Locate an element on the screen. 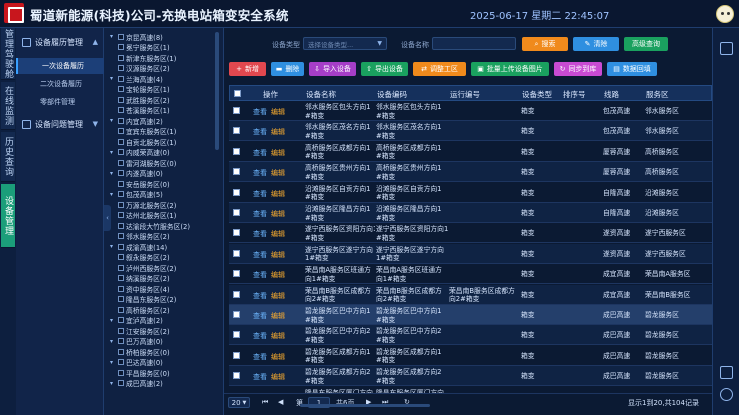 This screenshot has height=415, width=739. tree-node-service-area: 宜宾东服务区(1) is located at coordinates (147, 131).